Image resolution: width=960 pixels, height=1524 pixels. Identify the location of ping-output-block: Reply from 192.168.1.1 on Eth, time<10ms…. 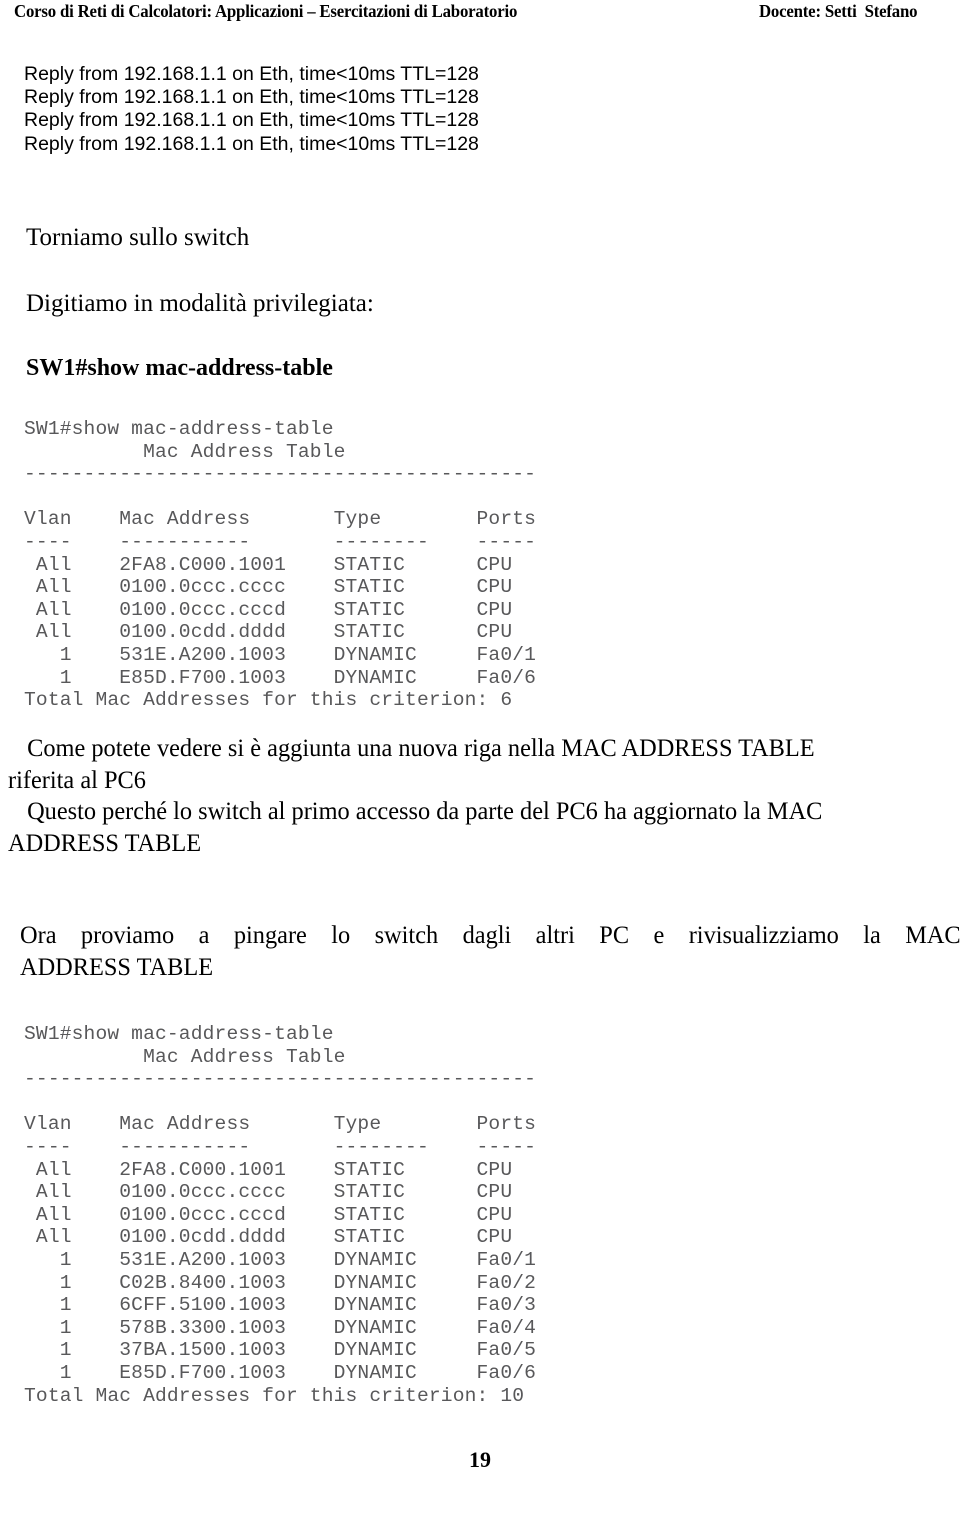
(251, 109).